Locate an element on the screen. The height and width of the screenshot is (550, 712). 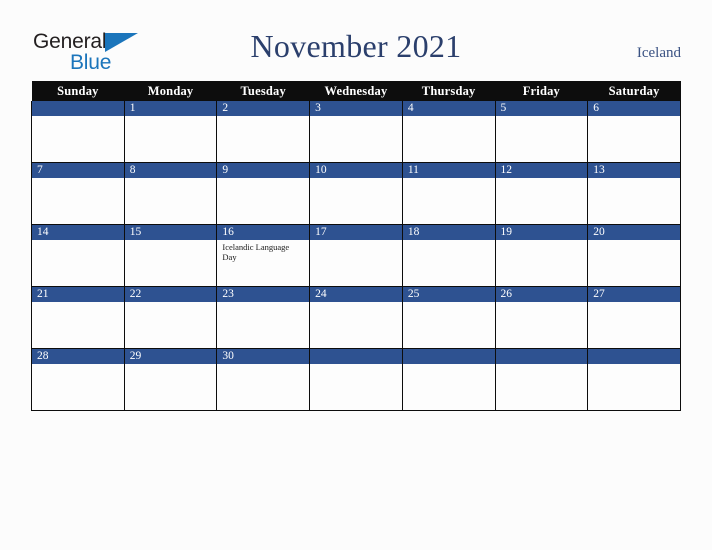
day-number: 29 is located at coordinates (170, 356).